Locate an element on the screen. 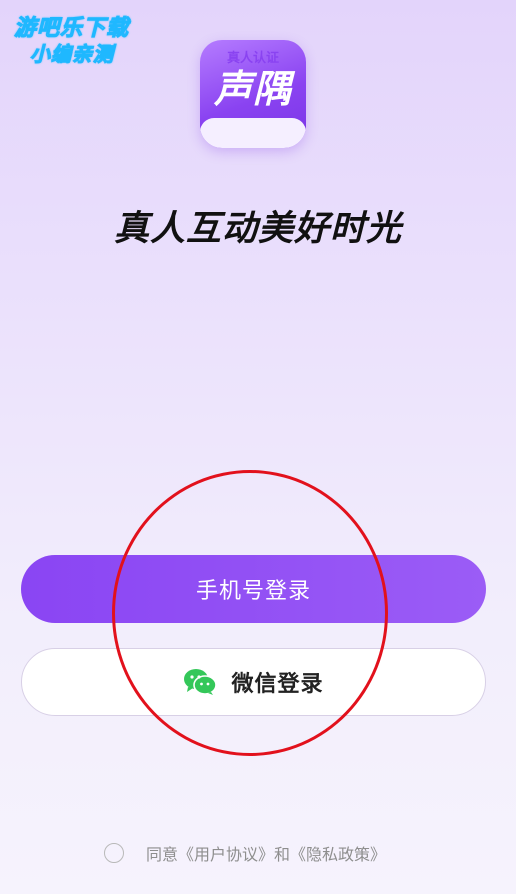 The image size is (516, 894). wechat-login-button: 微信登录 is located at coordinates (253, 682).